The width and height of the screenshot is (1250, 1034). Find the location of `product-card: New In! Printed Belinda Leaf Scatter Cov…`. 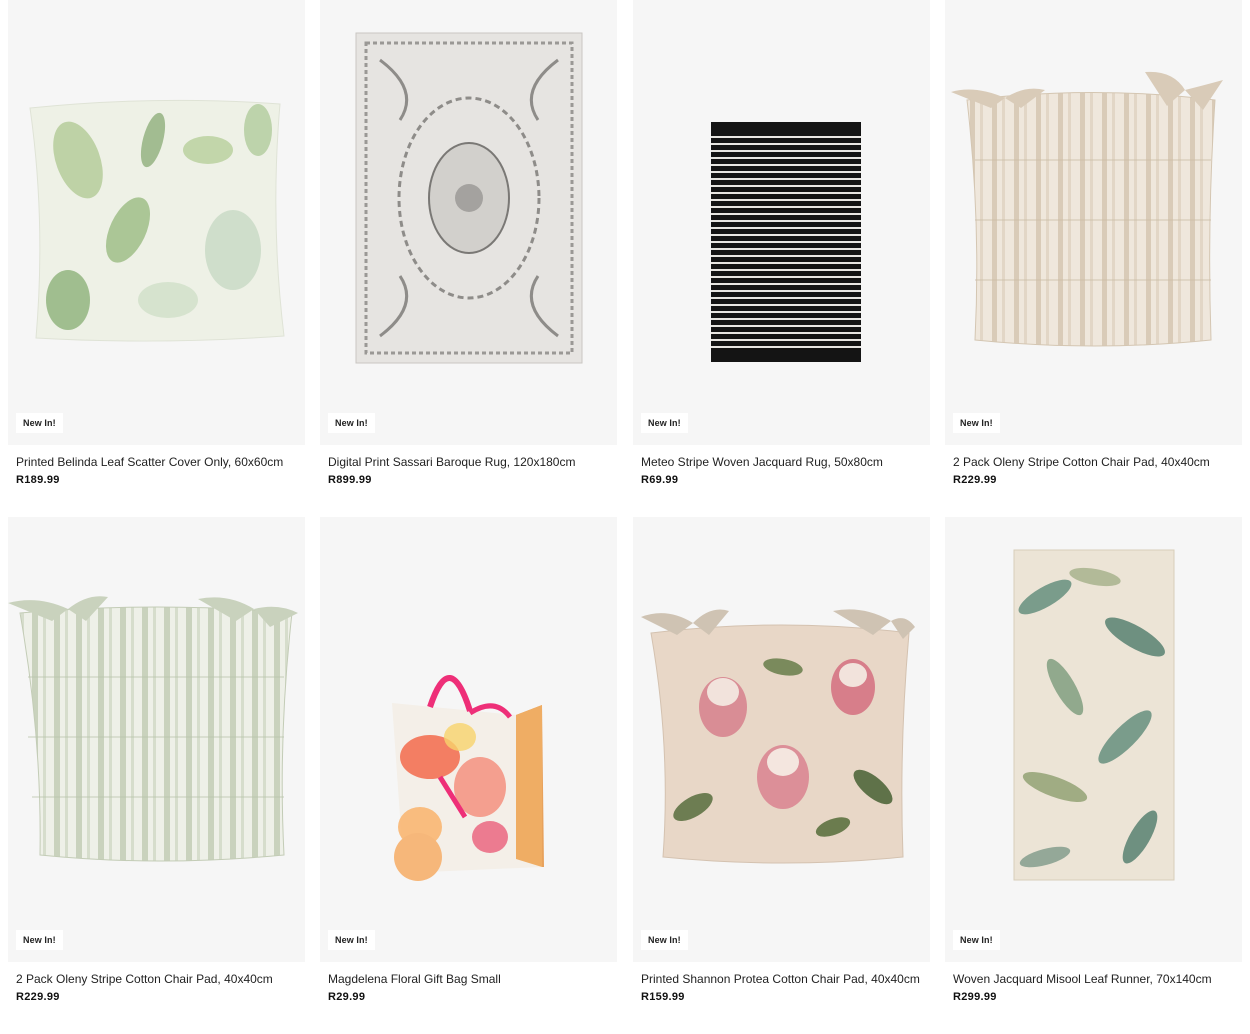

product-card: New In! Printed Belinda Leaf Scatter Cov… is located at coordinates (156, 243).